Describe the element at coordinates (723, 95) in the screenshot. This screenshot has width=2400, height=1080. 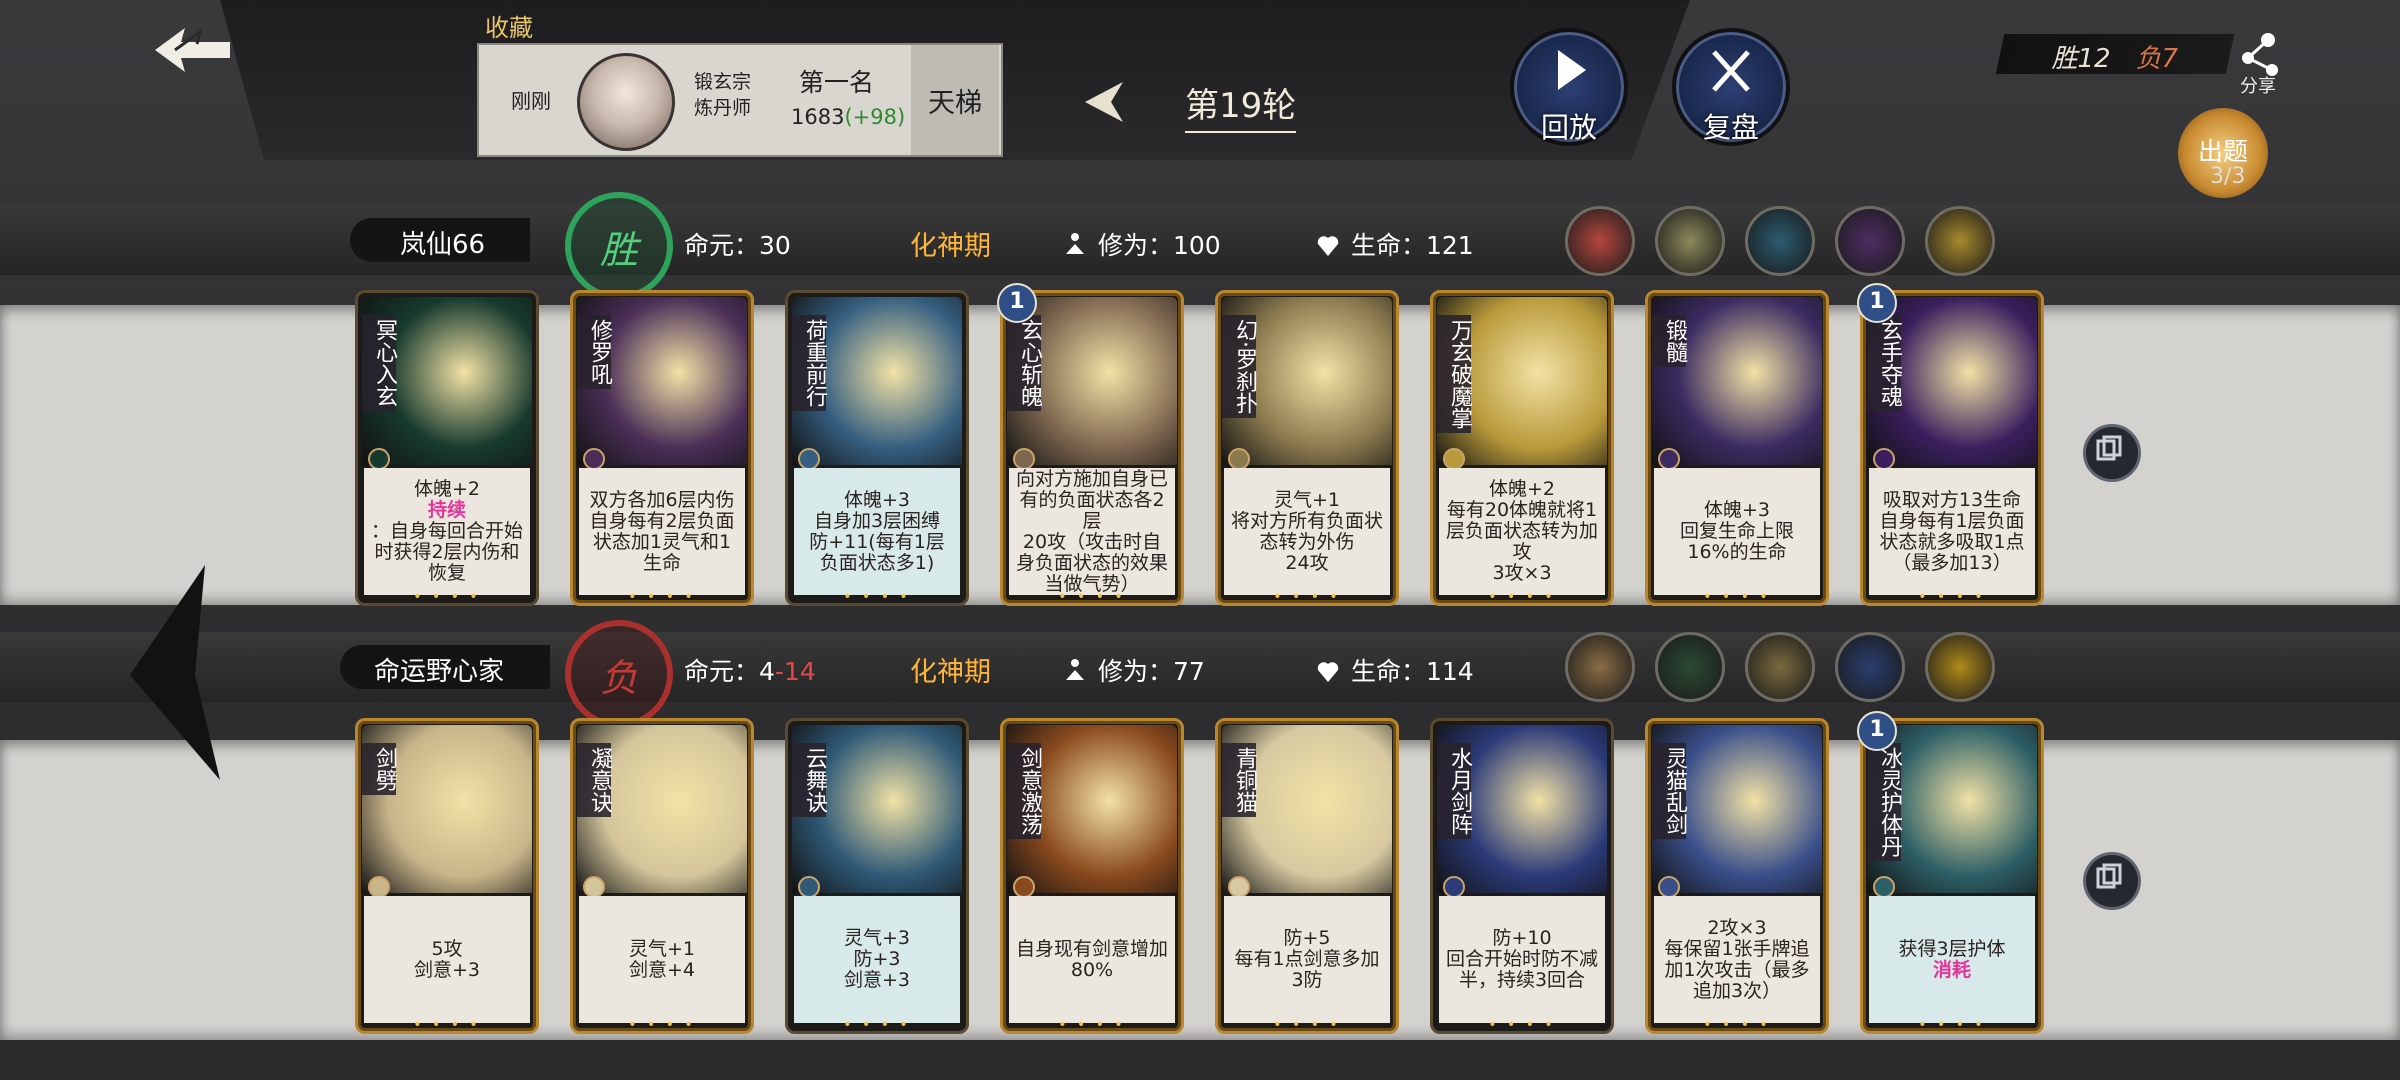
I see `favorite-sect: 锻玄宗 炼丹师` at that location.